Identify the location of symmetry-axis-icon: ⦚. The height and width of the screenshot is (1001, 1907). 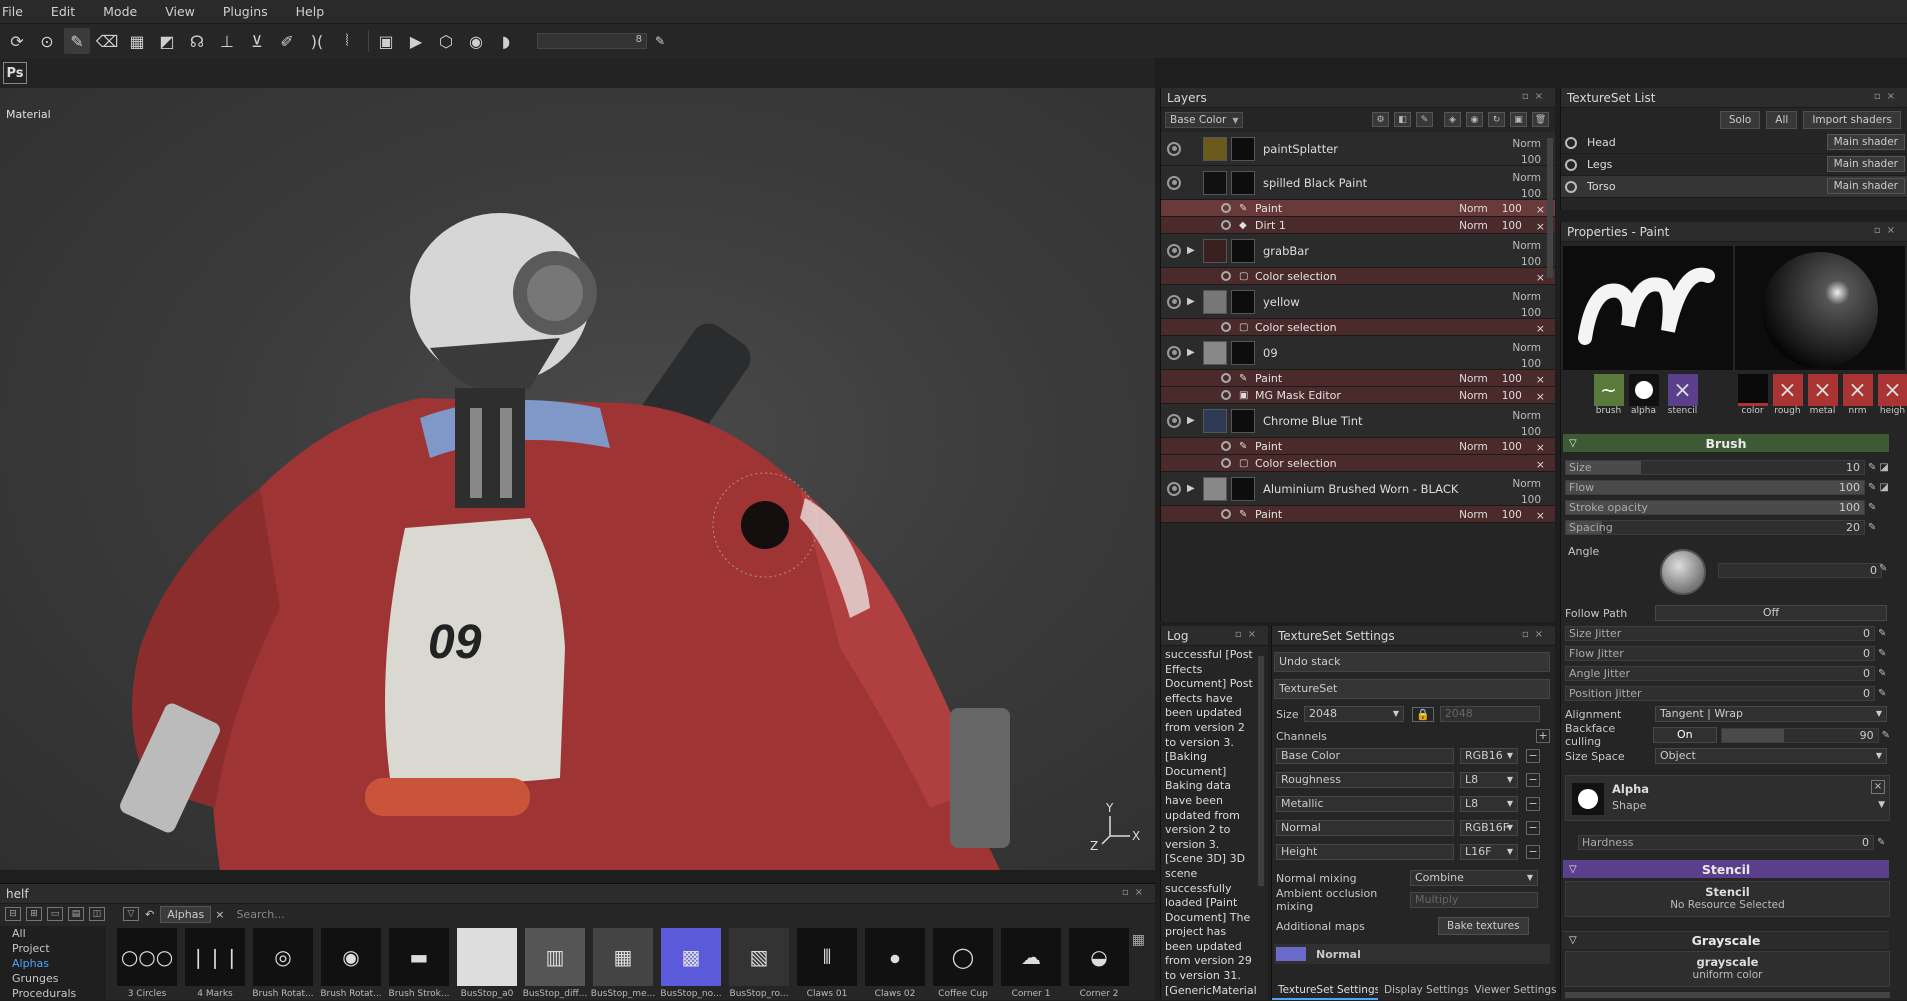
(347, 41).